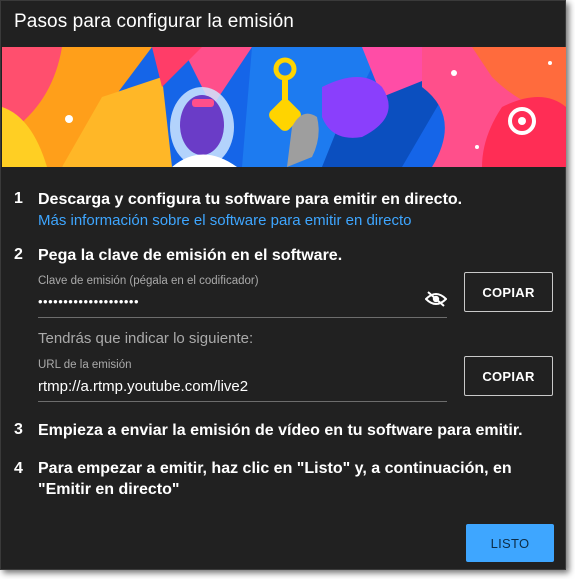 Image resolution: width=575 pixels, height=579 pixels. I want to click on step-2-number: 2, so click(18, 254).